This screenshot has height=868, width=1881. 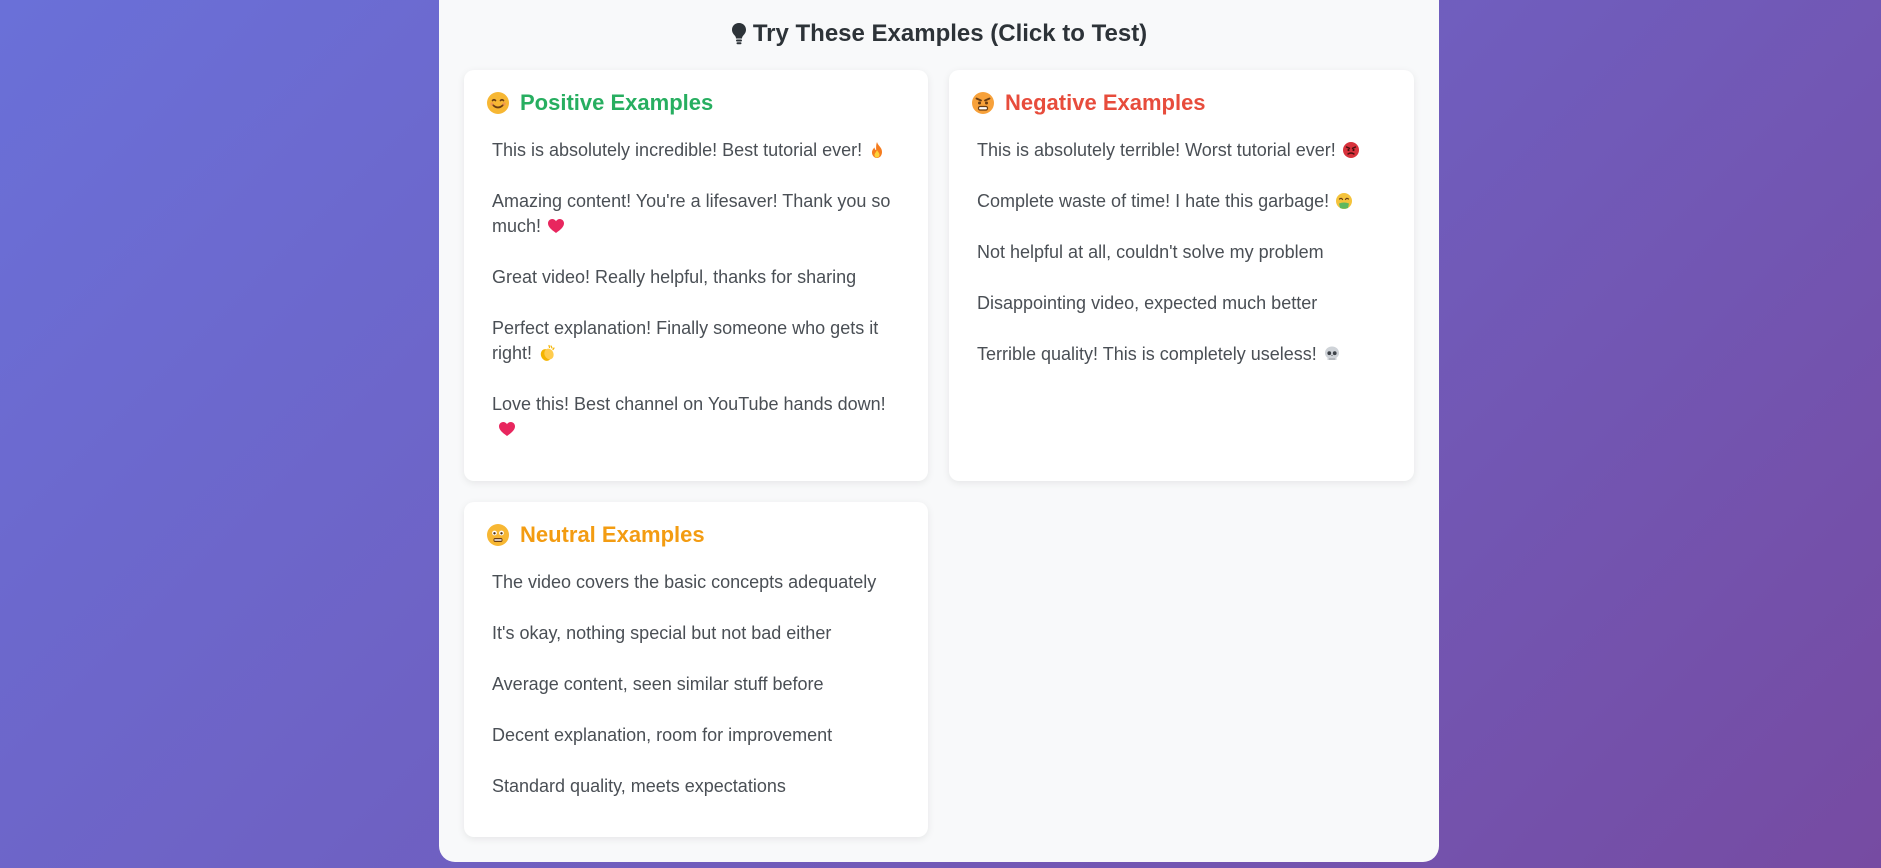 What do you see at coordinates (1344, 201) in the screenshot?
I see `nauseated-face-icon` at bounding box center [1344, 201].